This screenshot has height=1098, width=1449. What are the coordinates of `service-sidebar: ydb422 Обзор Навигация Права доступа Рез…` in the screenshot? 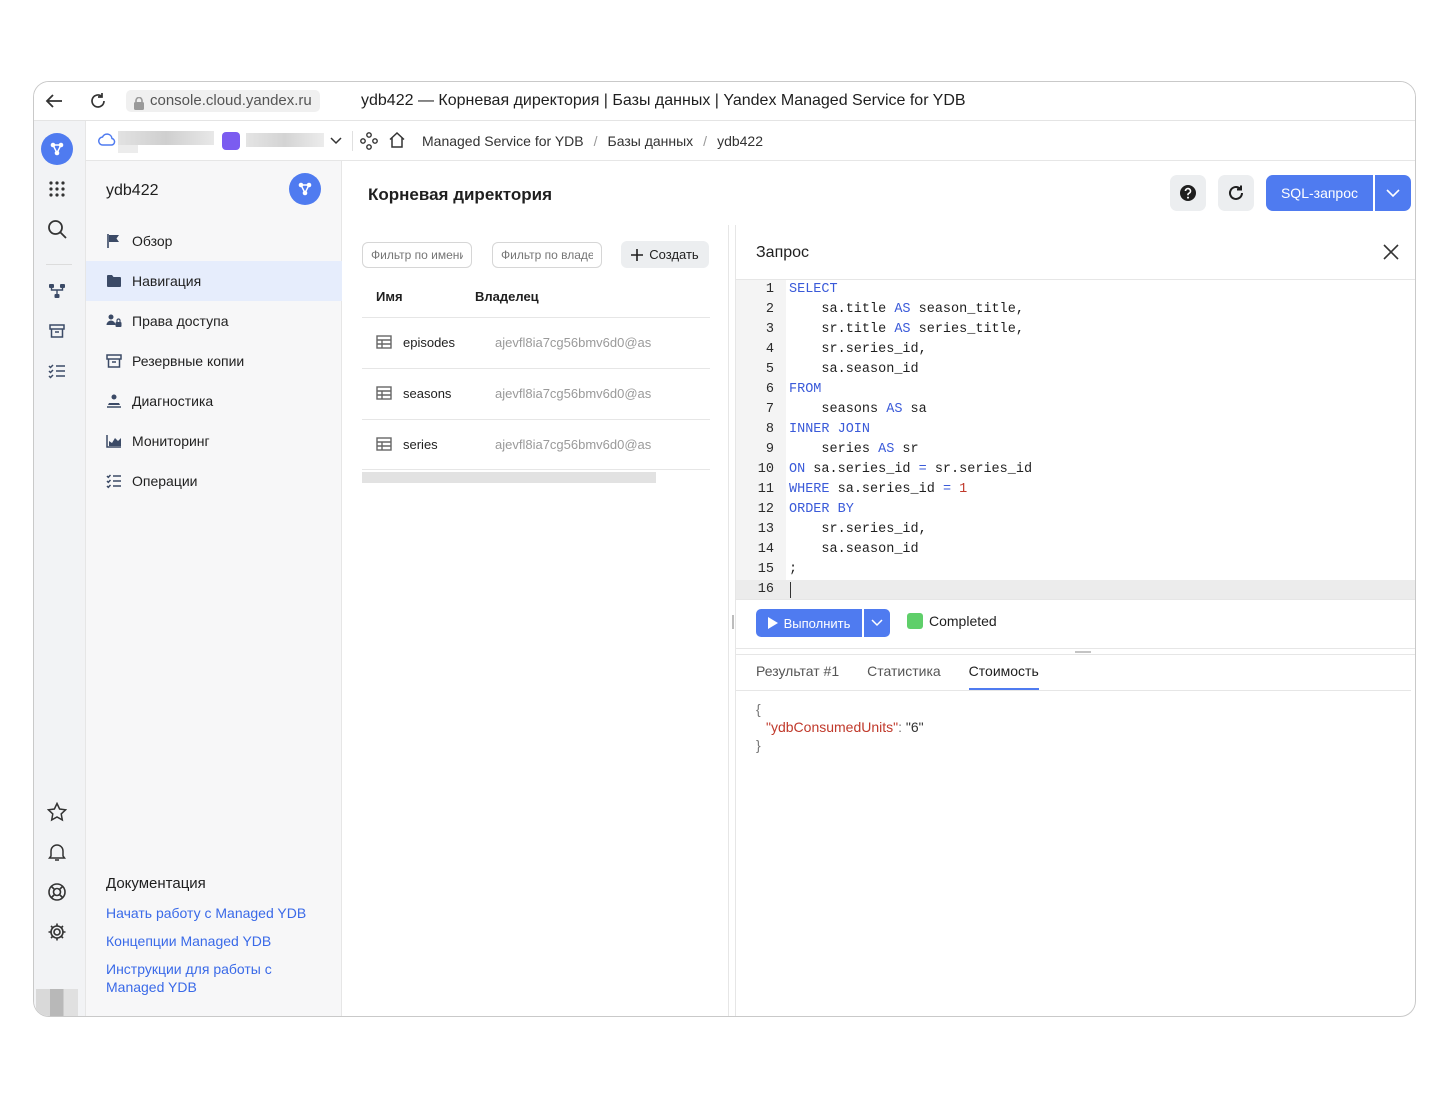 It's located at (214, 588).